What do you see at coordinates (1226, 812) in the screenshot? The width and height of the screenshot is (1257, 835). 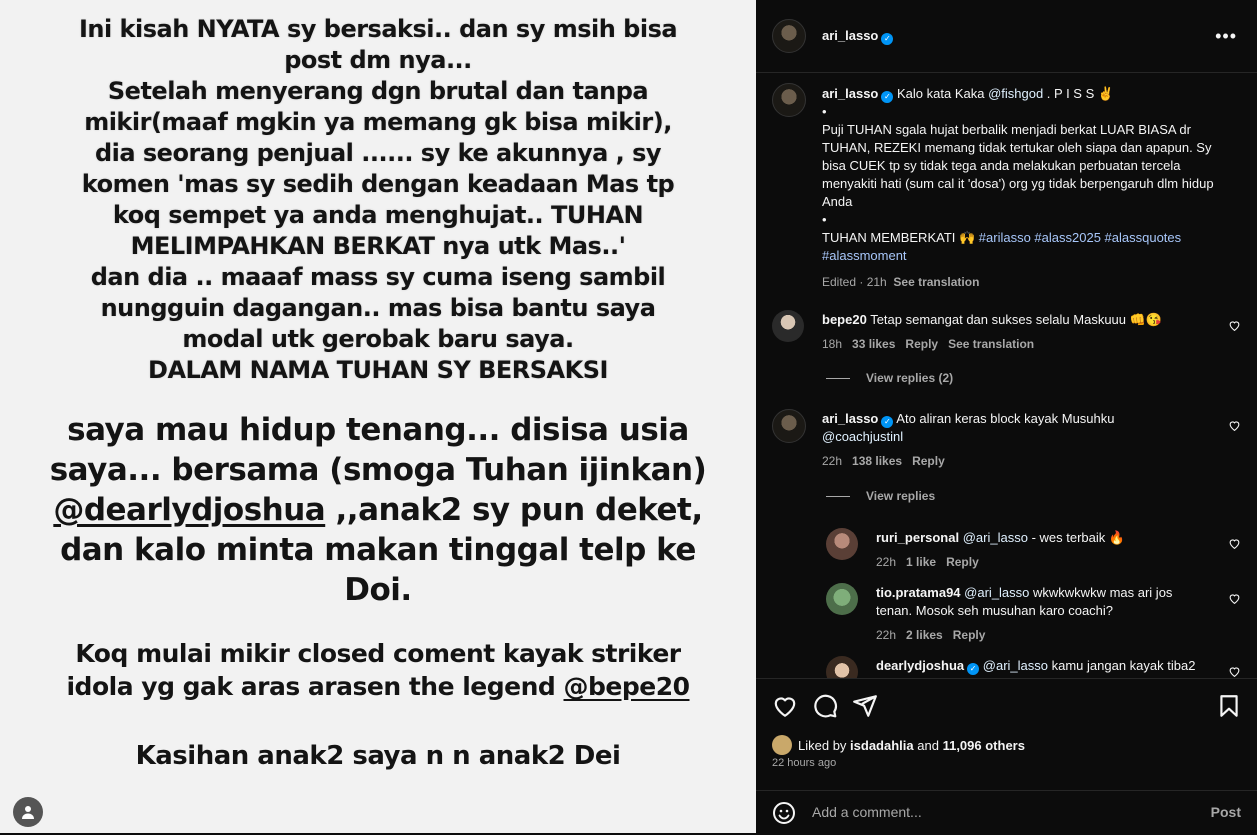 I see `post-comment-button: Post` at bounding box center [1226, 812].